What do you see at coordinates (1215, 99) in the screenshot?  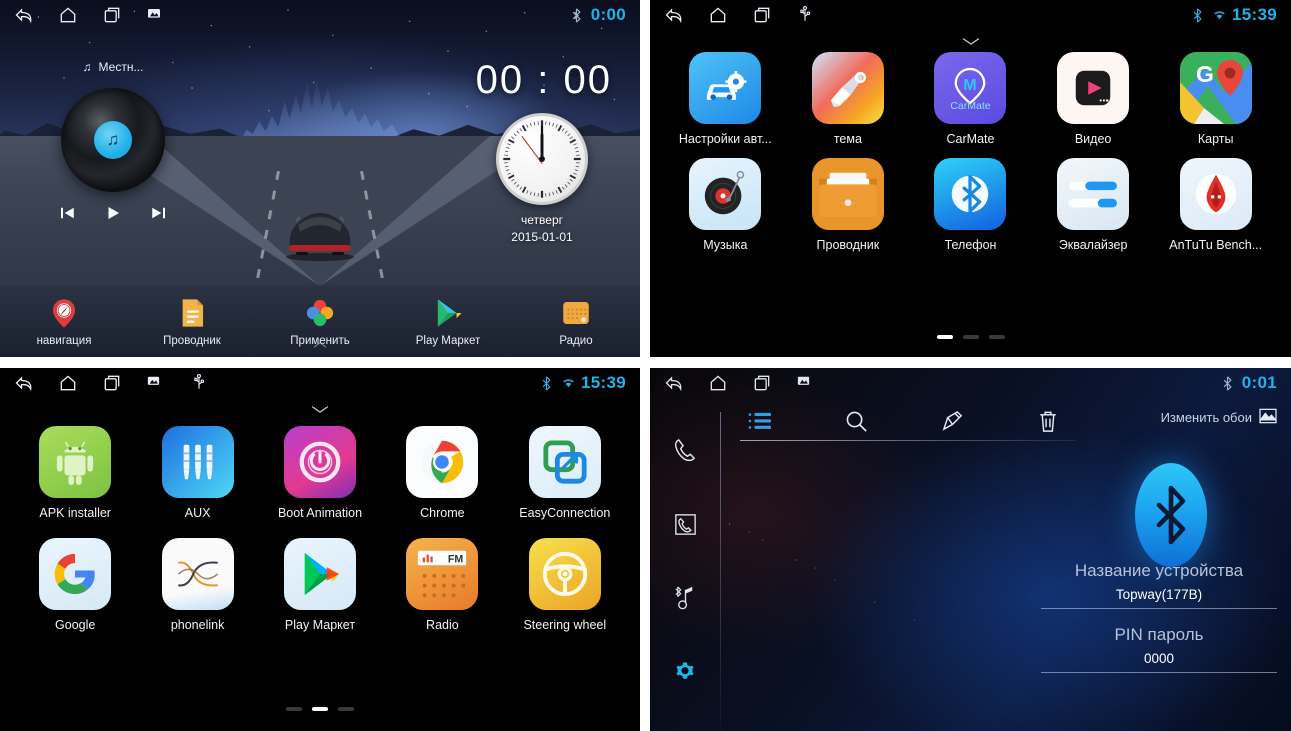 I see `app-maps: G Карты` at bounding box center [1215, 99].